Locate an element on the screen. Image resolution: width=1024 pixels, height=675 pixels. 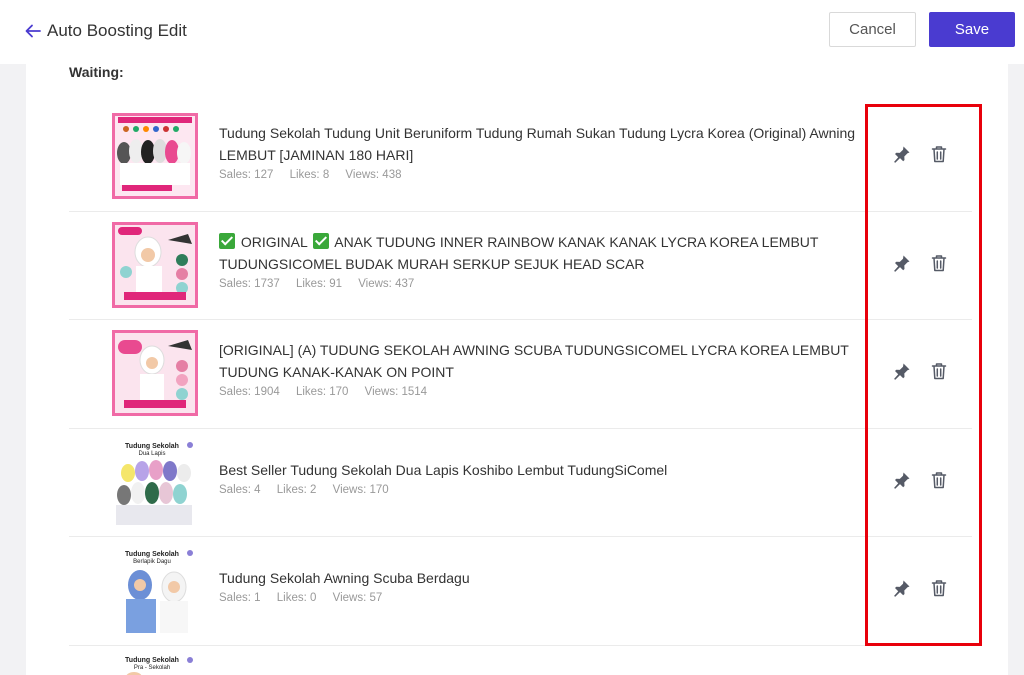
save-button: Save is located at coordinates (972, 29).